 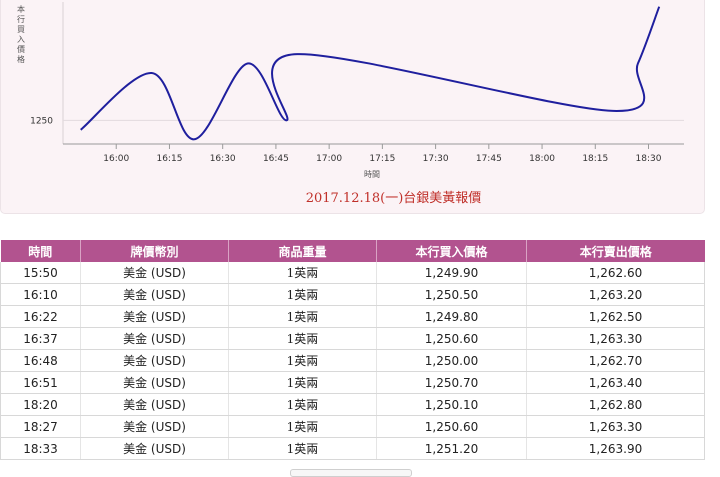 I want to click on table-row: 16:48 美金 (USD) 1英兩 1,250.00 1,262.70, so click(x=352, y=360).